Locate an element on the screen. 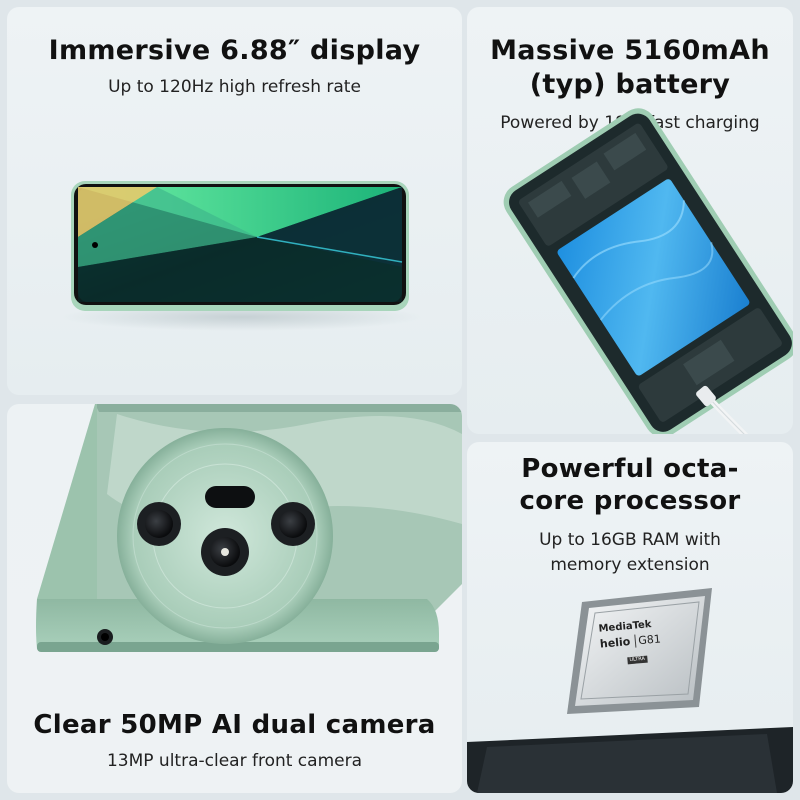 Image resolution: width=800 pixels, height=800 pixels. chip-model: G81 is located at coordinates (648, 640).